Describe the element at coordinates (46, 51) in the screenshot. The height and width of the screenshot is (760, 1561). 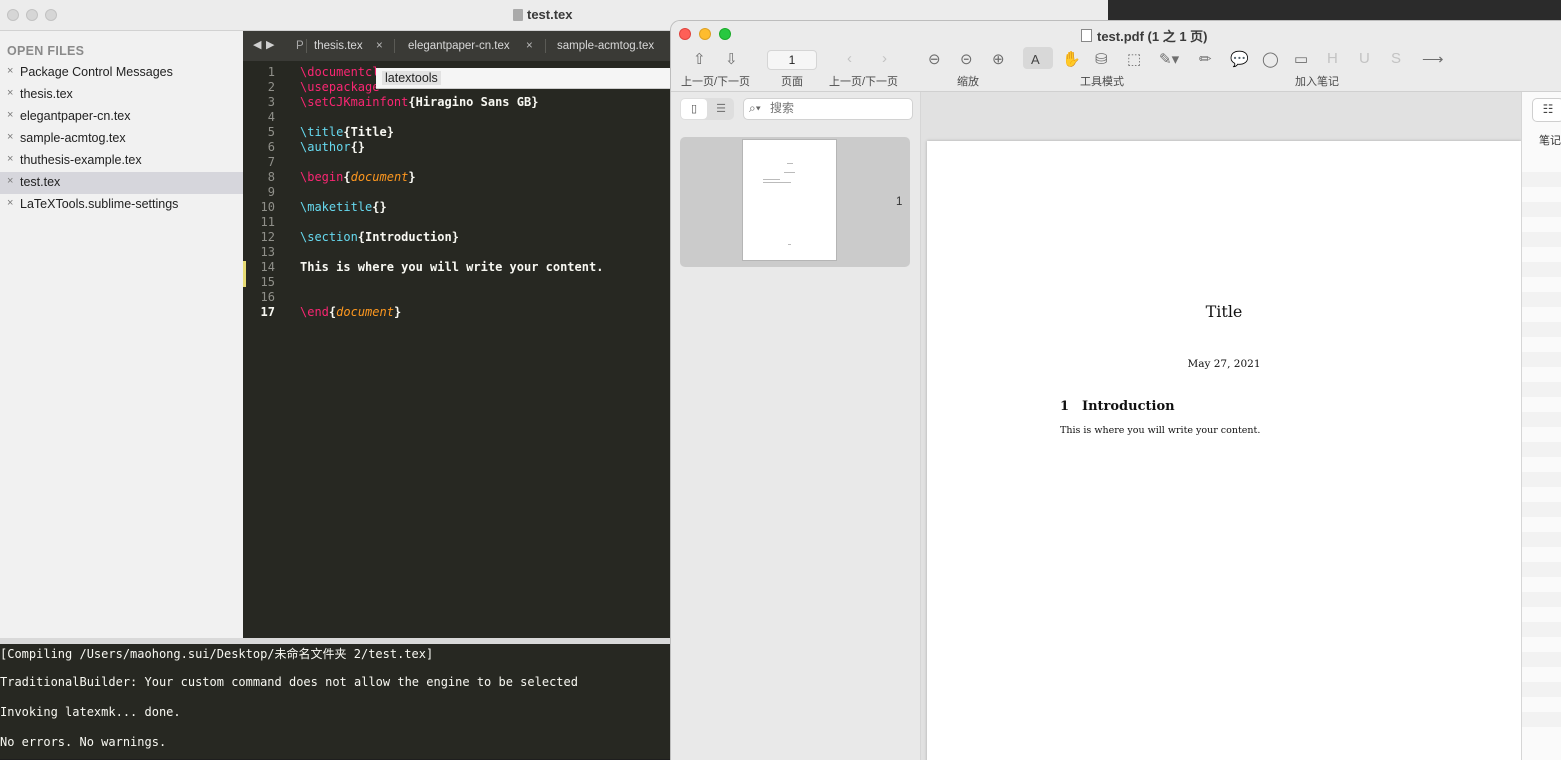
I see `sidebar-title: OPEN FILES` at that location.